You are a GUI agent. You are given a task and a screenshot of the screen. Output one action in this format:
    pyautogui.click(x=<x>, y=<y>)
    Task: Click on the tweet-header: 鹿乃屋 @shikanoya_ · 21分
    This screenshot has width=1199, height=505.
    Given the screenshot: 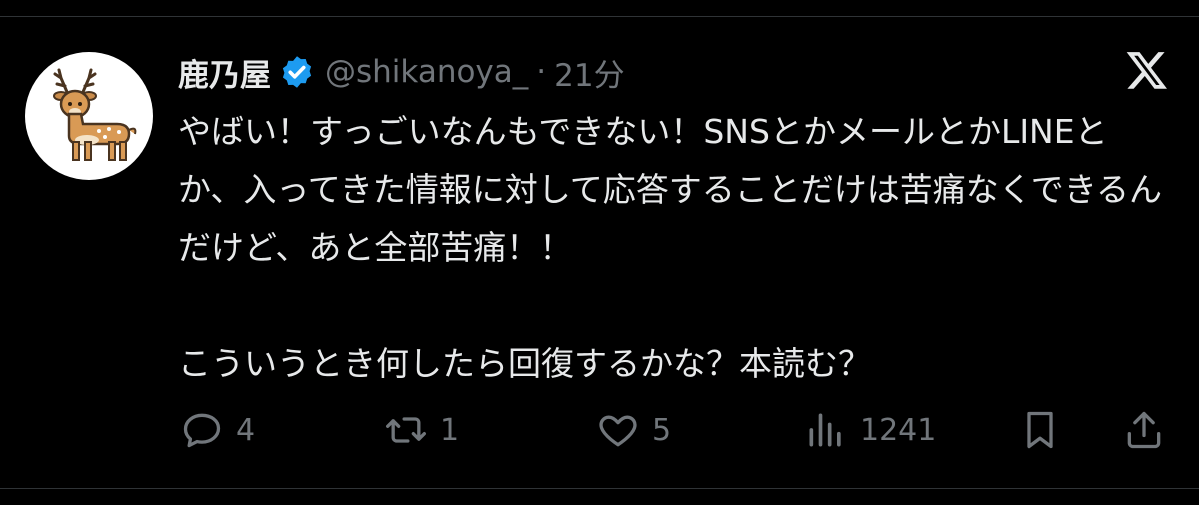 What is the action you would take?
    pyautogui.click(x=401, y=72)
    